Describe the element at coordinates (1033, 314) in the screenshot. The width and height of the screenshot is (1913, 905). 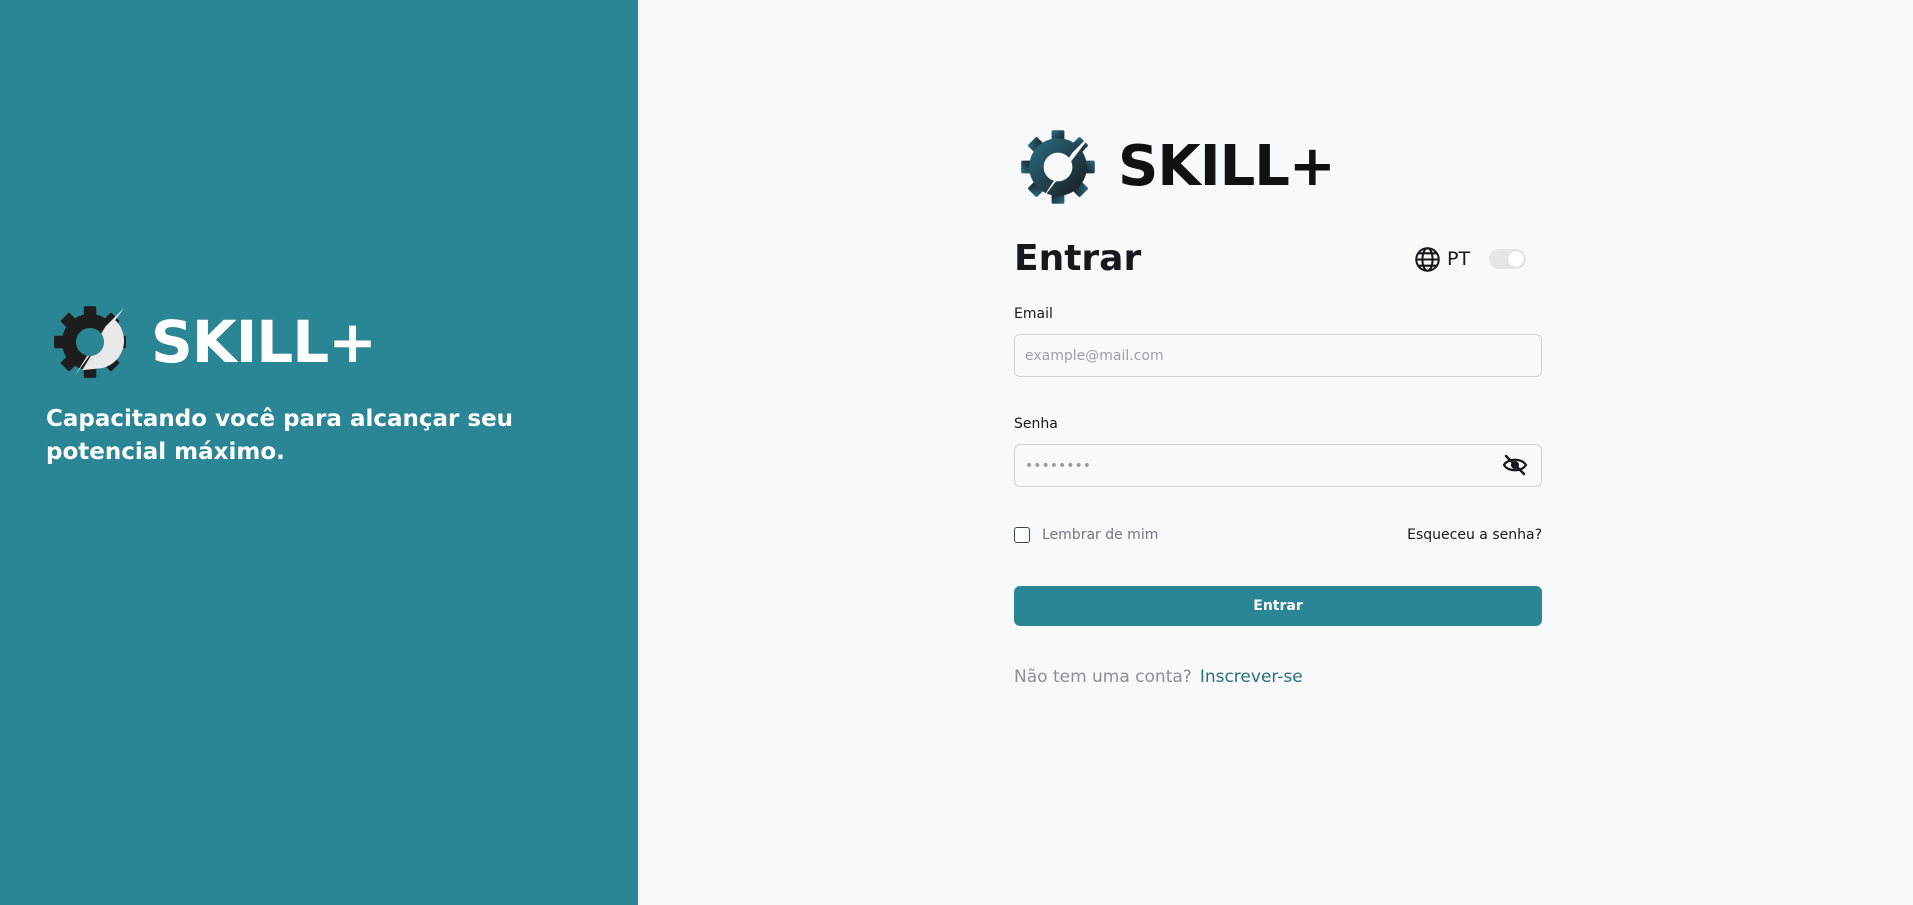
I see `email-label: Email` at that location.